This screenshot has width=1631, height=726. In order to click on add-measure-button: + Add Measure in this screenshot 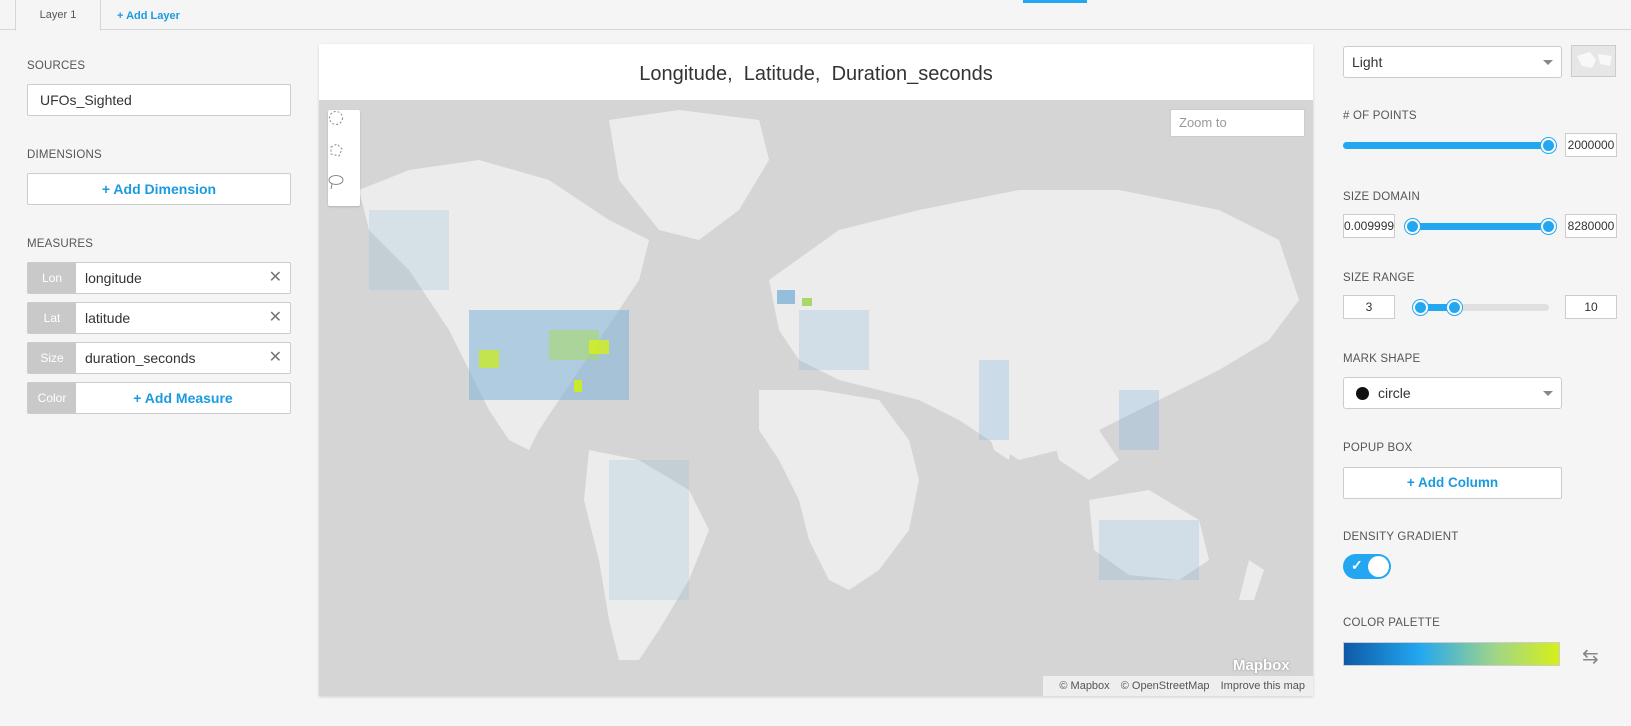, I will do `click(183, 398)`.